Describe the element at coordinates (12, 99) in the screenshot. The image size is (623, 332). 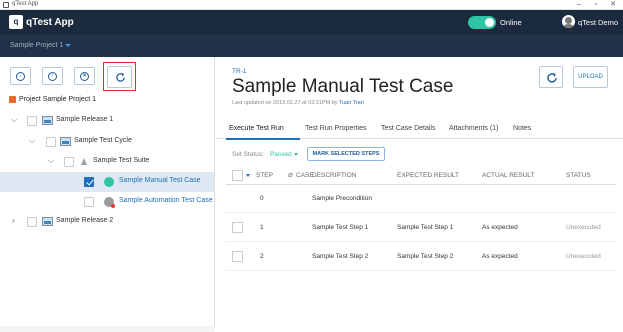
I see `project-icon` at that location.